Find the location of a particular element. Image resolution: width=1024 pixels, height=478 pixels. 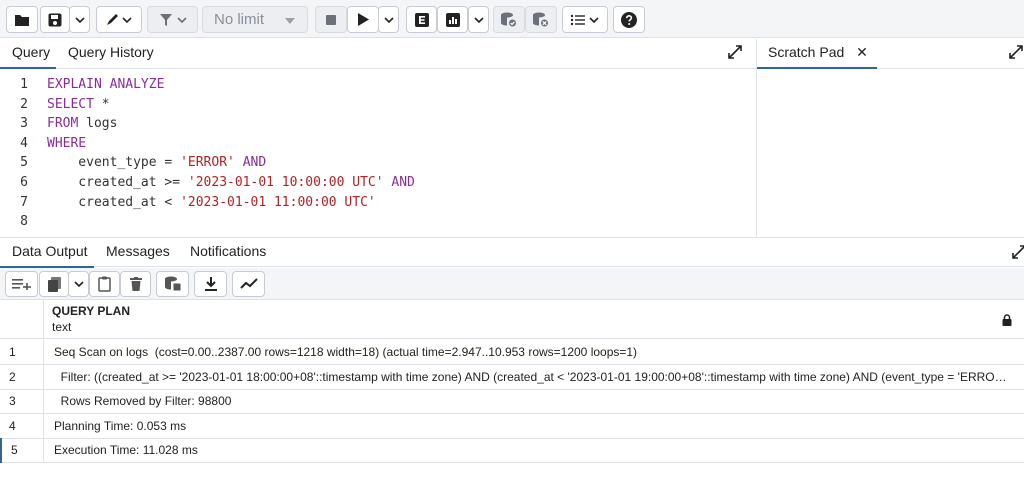

copy-icon is located at coordinates (54, 284).